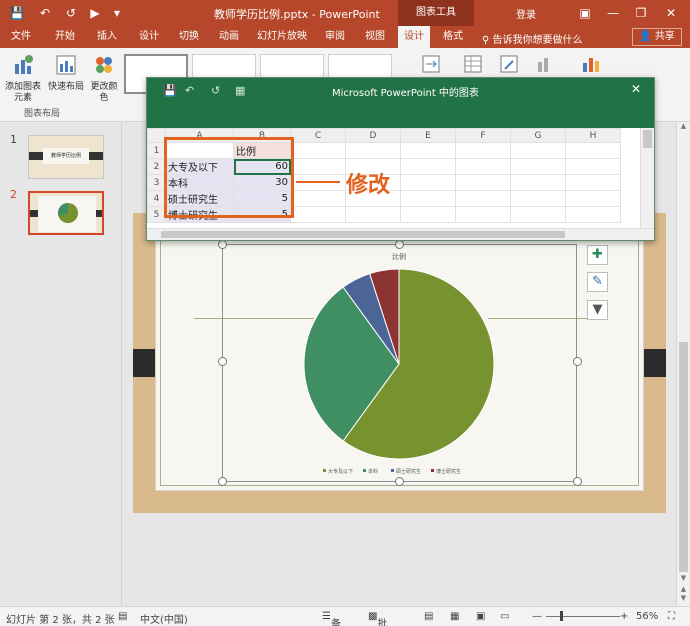  Describe the element at coordinates (636, 89) in the screenshot. I see `close-icon: ✕` at that location.